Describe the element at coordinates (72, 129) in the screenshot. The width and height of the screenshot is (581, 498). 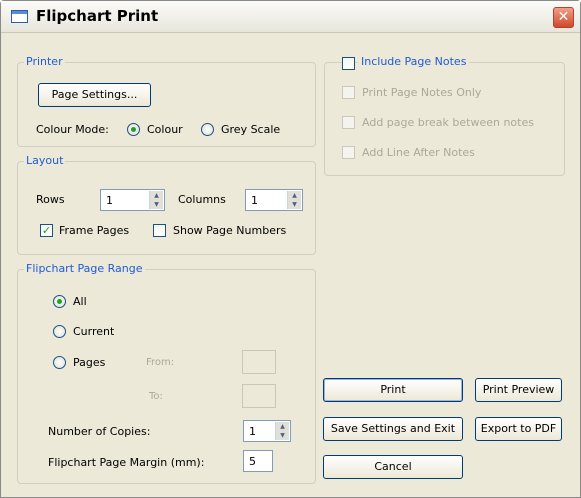
I see `colour-mode-label: Colour Mode:` at that location.